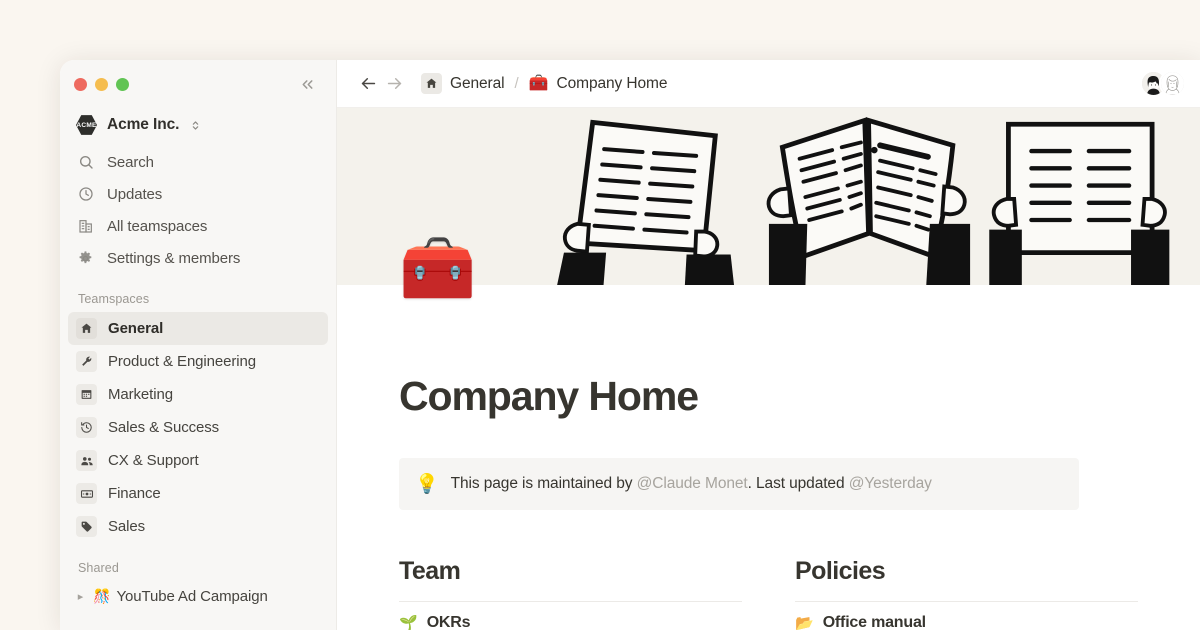 This screenshot has width=1200, height=630. Describe the element at coordinates (612, 83) in the screenshot. I see `breadcrumb-label: Company Home` at that location.